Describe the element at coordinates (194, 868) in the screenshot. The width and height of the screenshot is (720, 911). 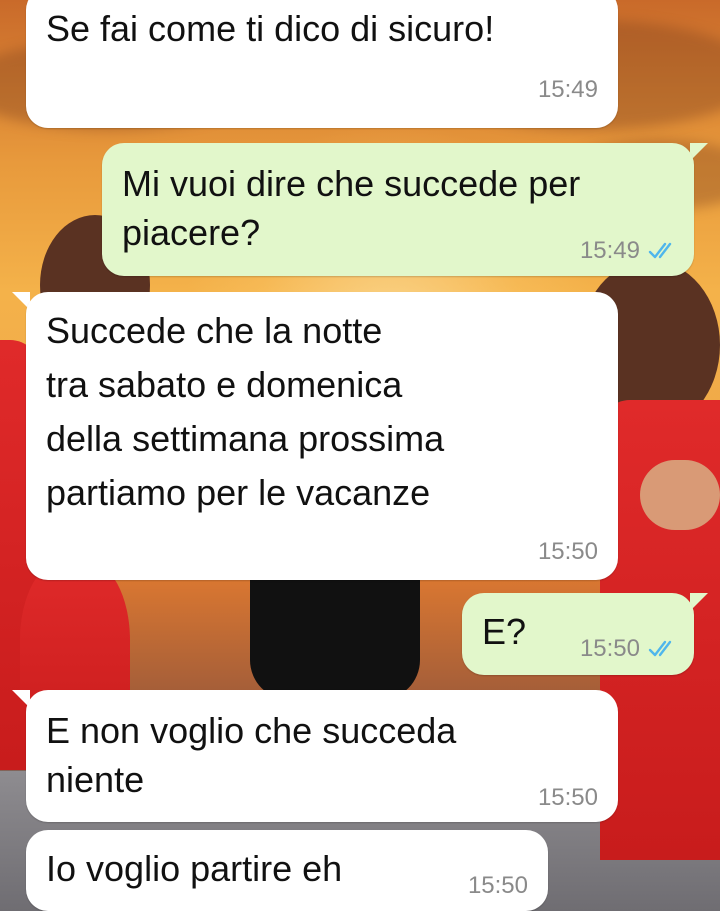
I see `message-text: Io voglio partire eh` at that location.